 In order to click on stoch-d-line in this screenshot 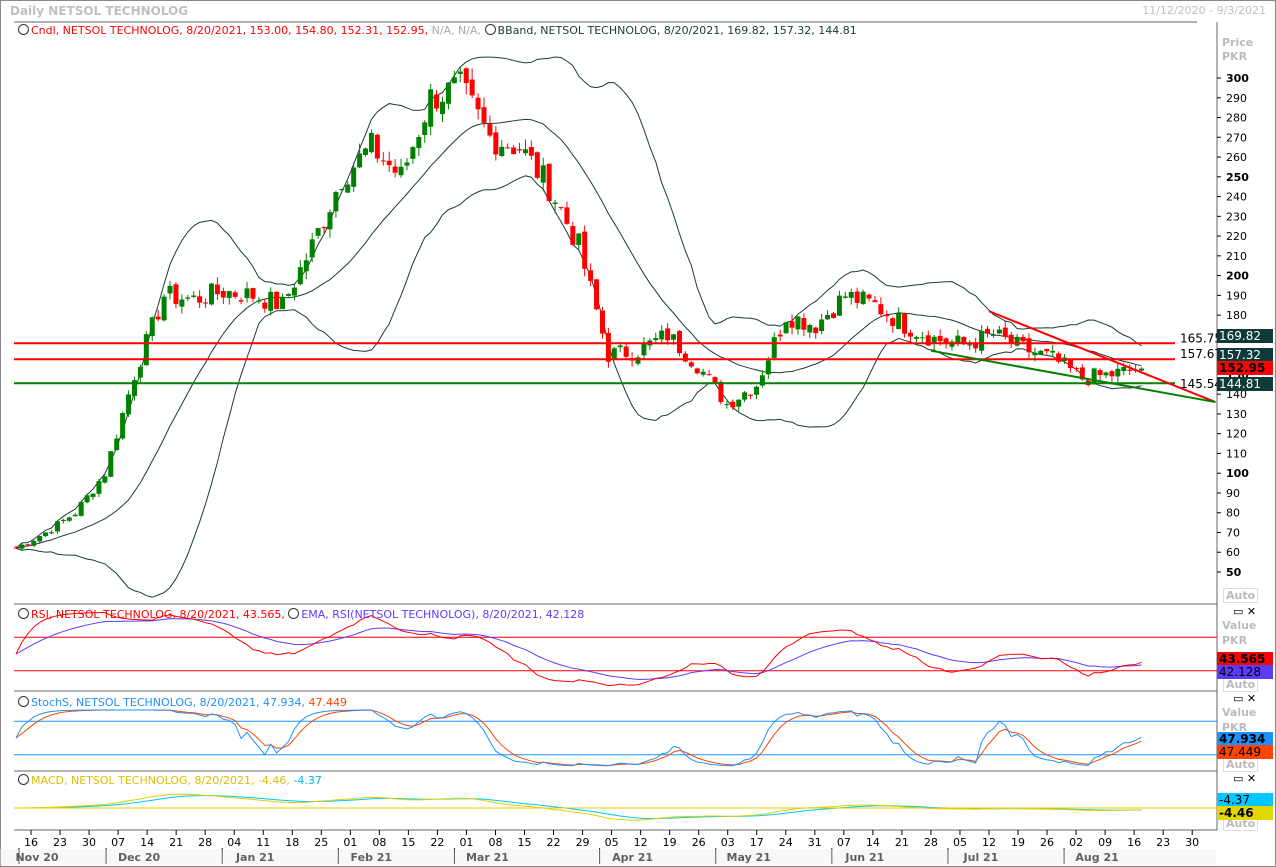, I will do `click(578, 737)`.